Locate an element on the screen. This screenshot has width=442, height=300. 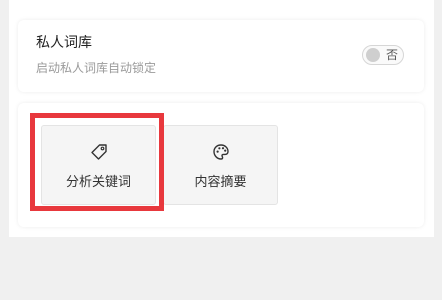
private-lexicon-title: 私人词库 is located at coordinates (64, 43).